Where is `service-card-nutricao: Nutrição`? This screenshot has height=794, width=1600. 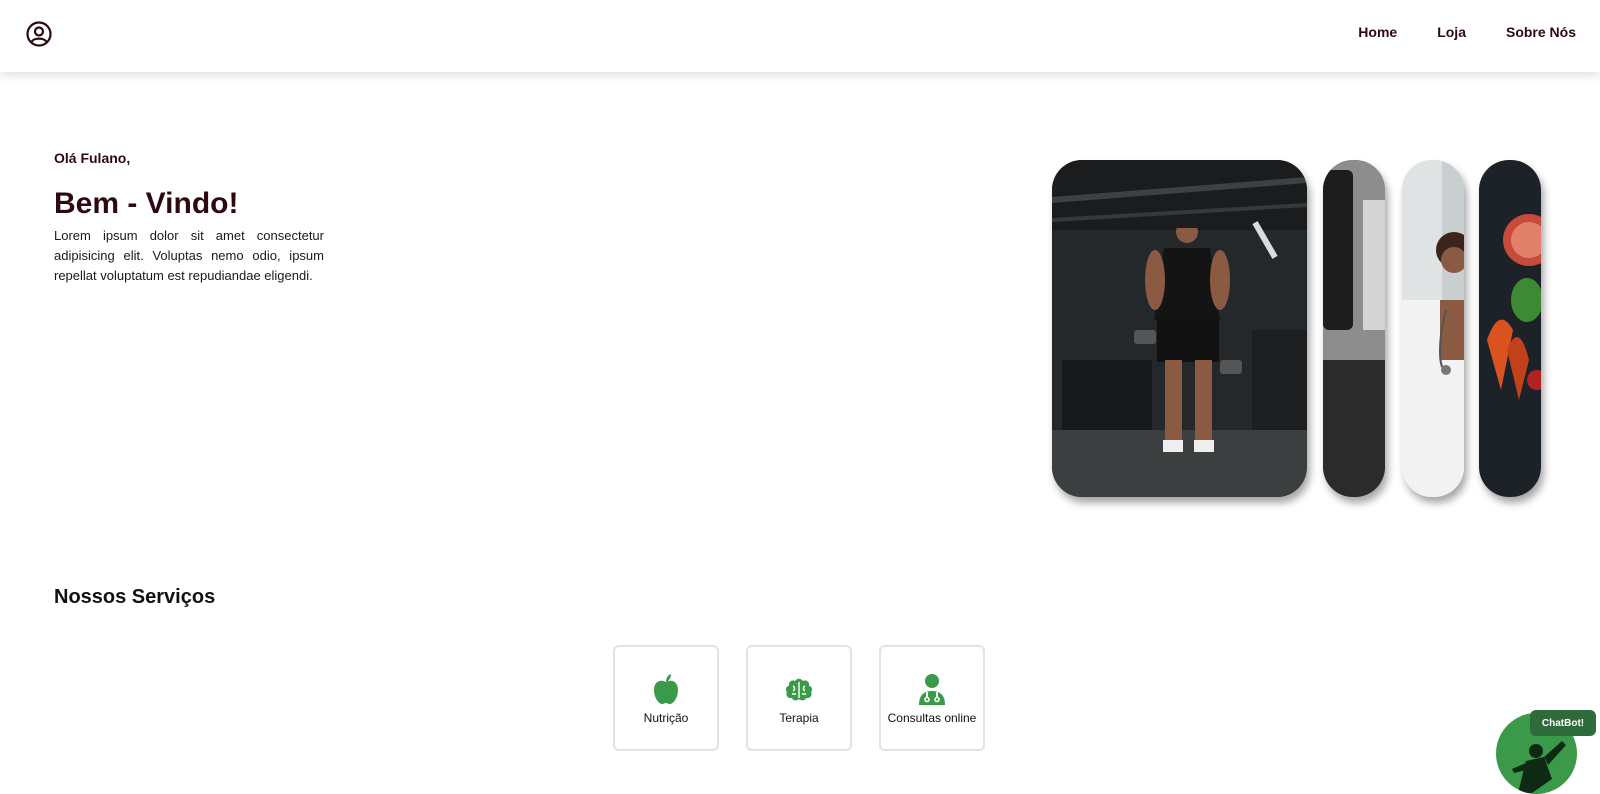
service-card-nutricao: Nutrição is located at coordinates (666, 698).